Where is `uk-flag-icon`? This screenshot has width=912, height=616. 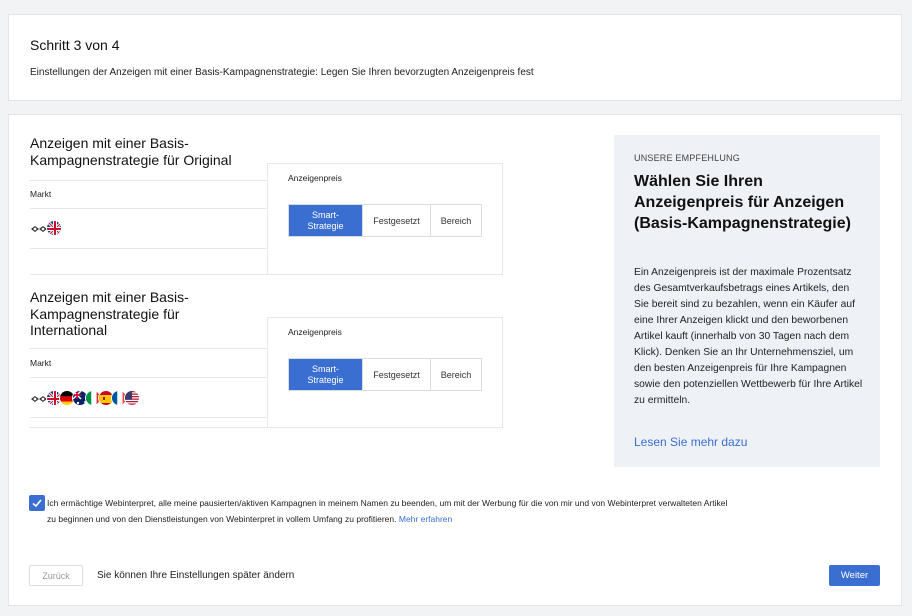
uk-flag-icon is located at coordinates (54, 228).